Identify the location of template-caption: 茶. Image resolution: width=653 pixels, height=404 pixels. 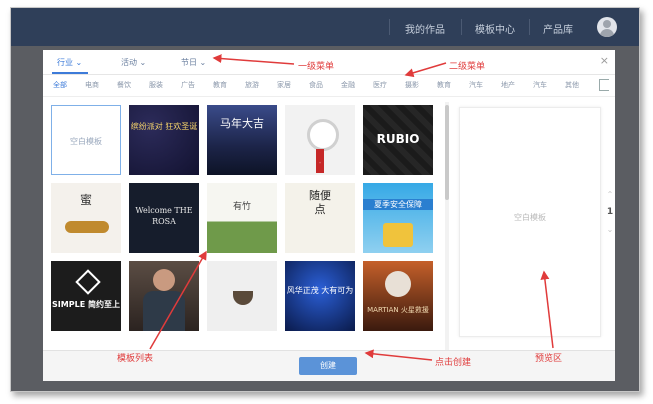
(242, 317).